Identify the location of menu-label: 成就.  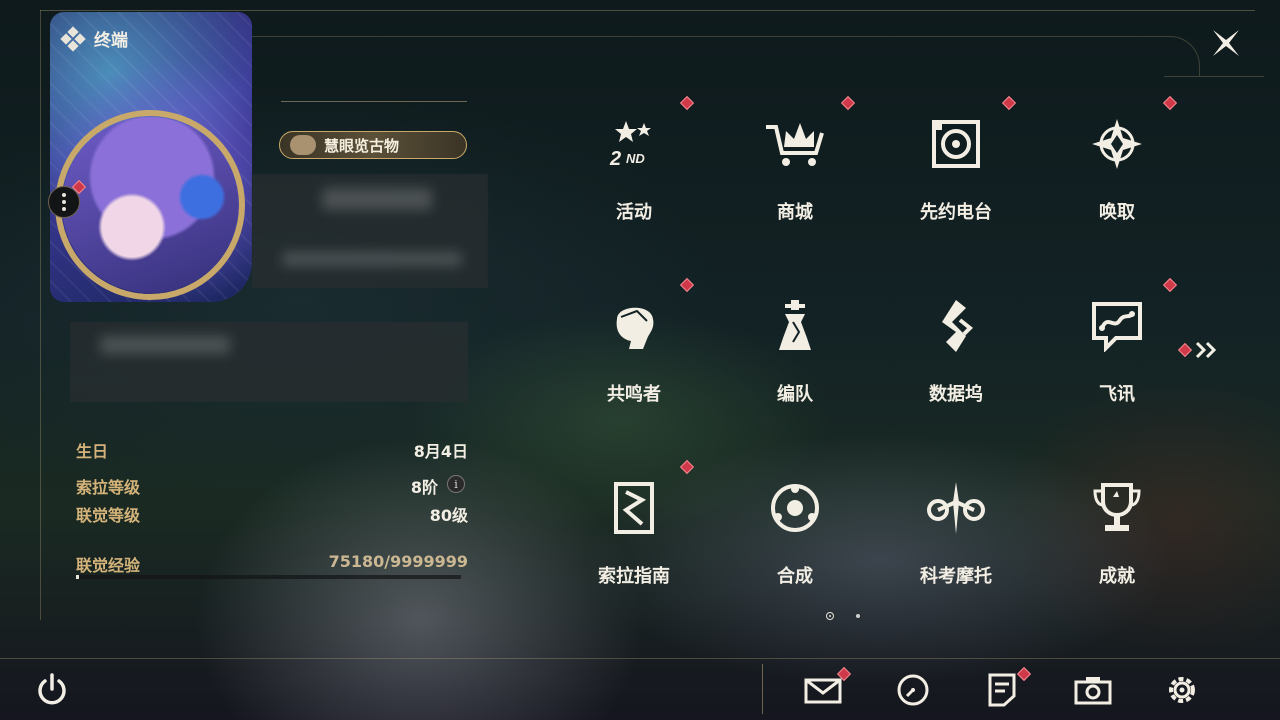
(1117, 576).